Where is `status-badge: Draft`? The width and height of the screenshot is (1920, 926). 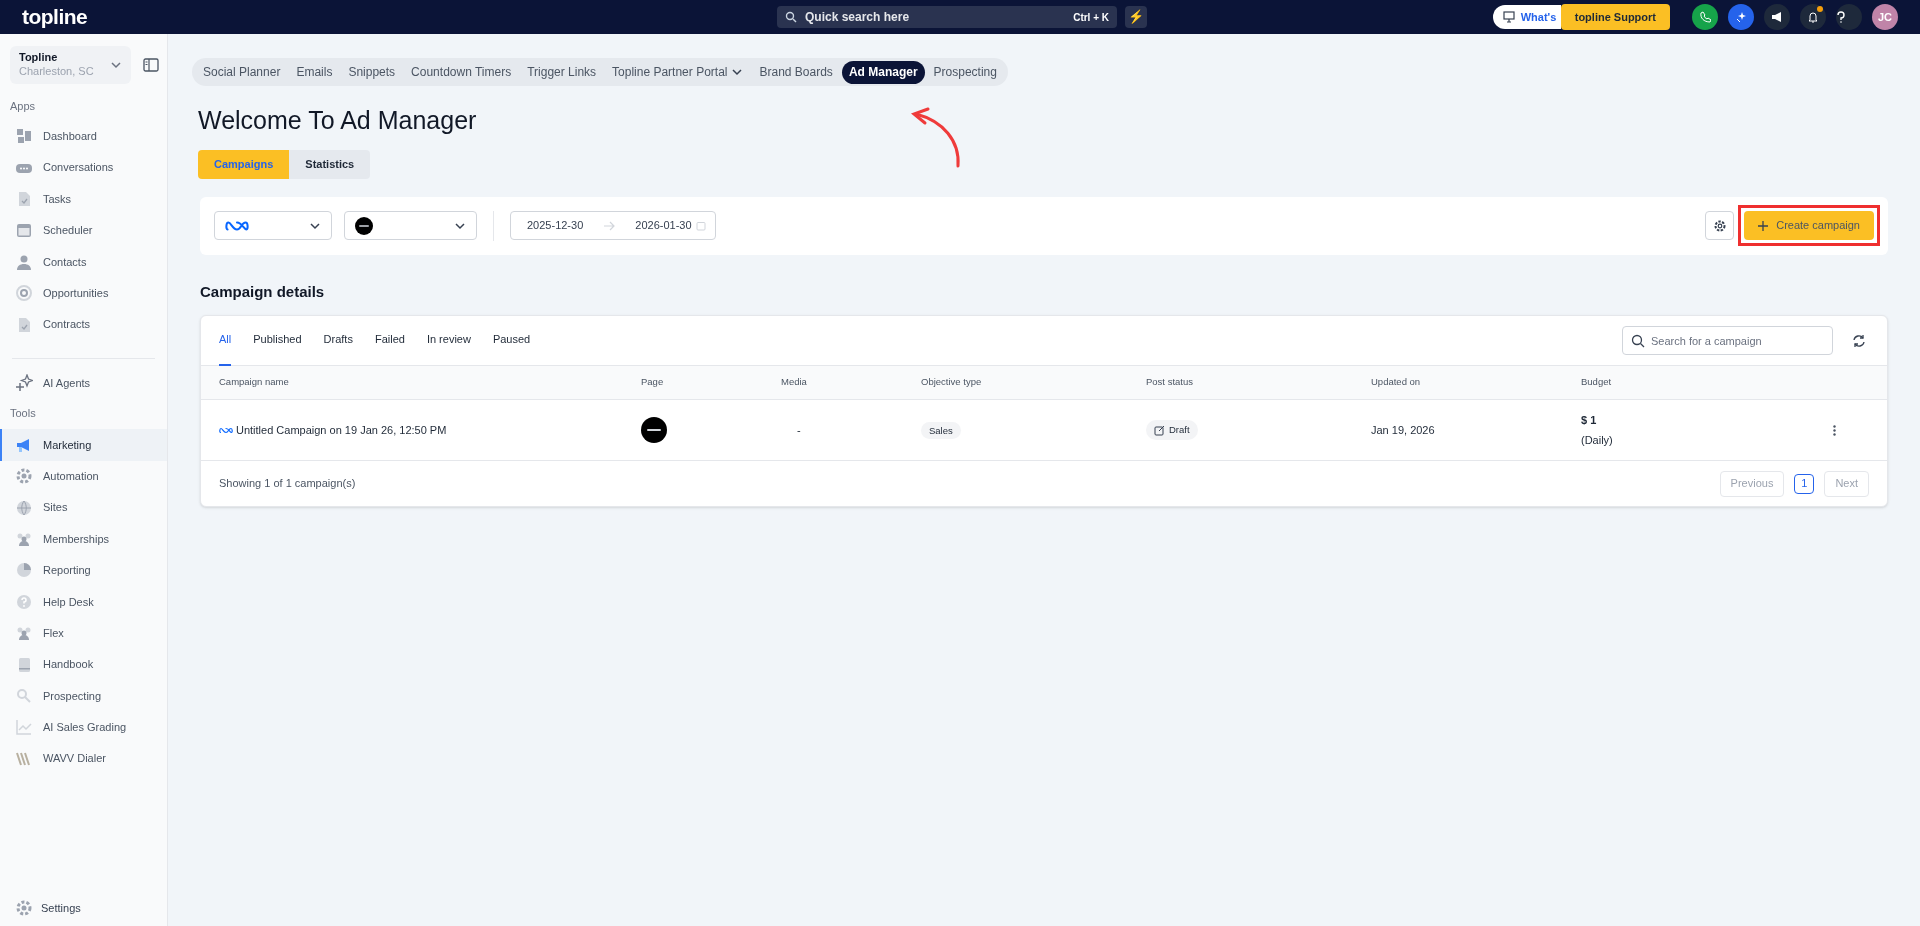
status-badge: Draft is located at coordinates (1172, 430).